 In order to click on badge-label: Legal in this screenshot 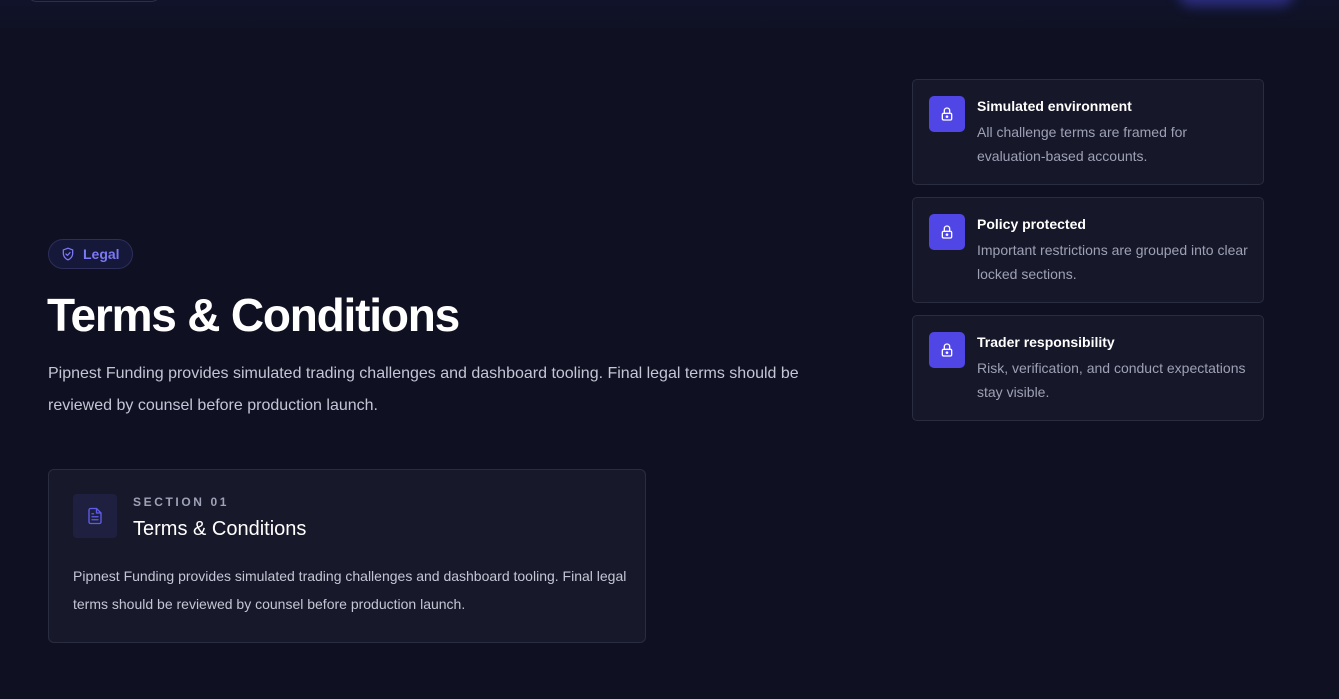, I will do `click(101, 254)`.